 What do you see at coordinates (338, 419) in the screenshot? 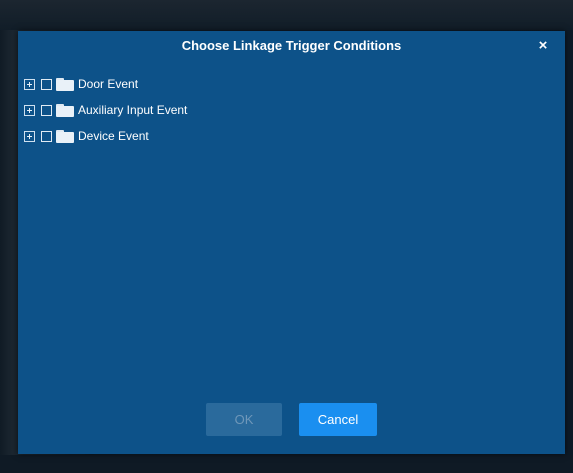
I see `cancel-button: Cancel` at bounding box center [338, 419].